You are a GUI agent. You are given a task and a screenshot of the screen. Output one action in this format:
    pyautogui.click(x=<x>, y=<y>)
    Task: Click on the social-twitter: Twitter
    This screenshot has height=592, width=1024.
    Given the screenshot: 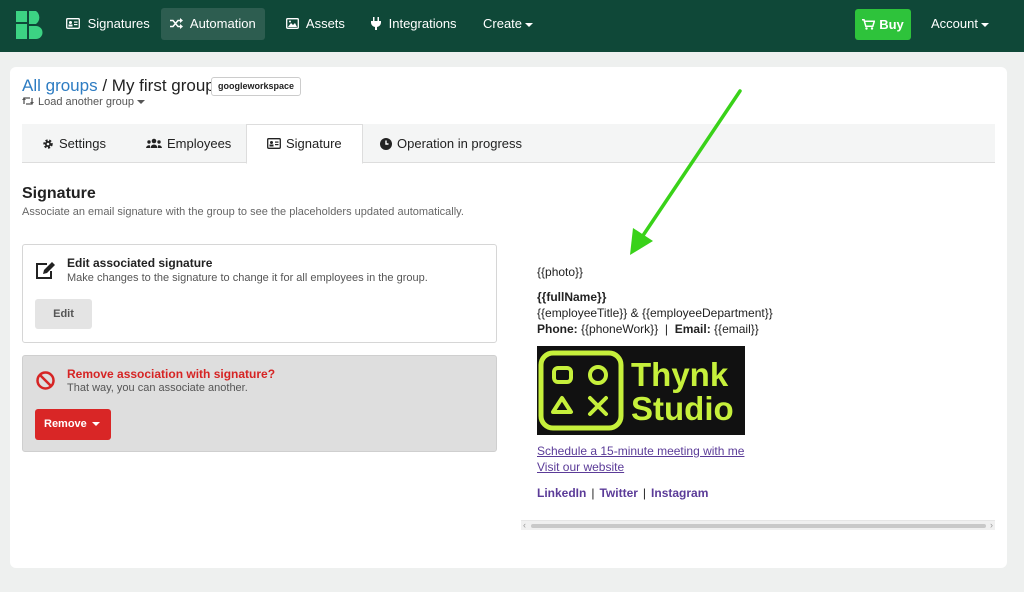 What is the action you would take?
    pyautogui.click(x=618, y=493)
    